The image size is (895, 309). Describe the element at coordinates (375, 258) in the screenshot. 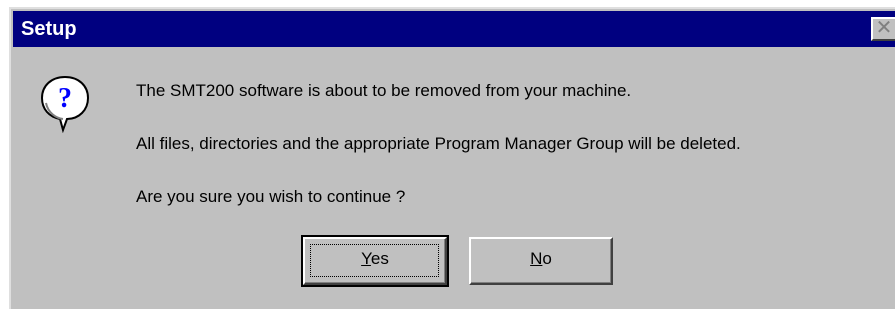

I see `yes-button-label: Yes` at that location.